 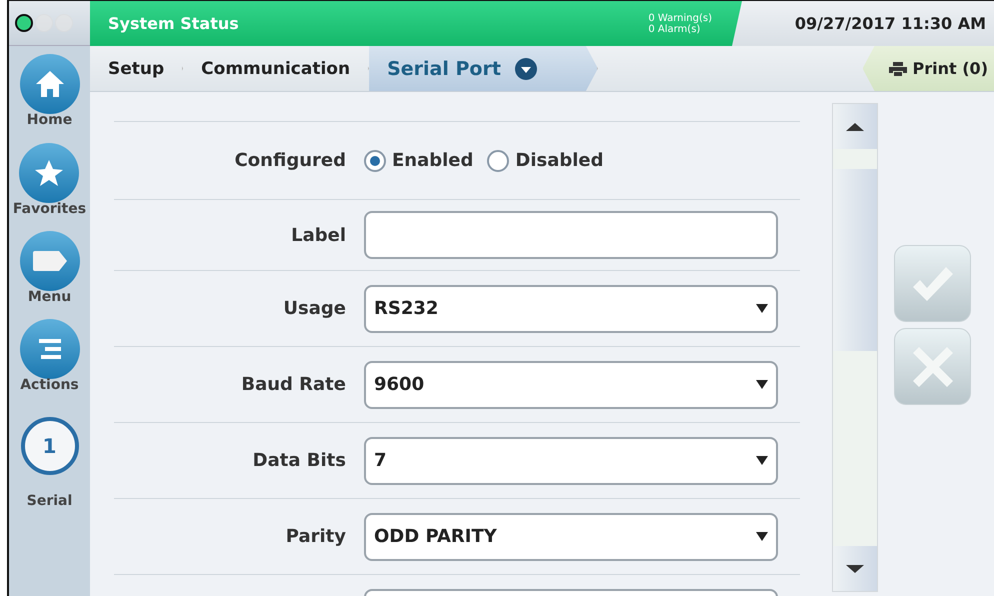 I want to click on field-label: Label, so click(x=318, y=235).